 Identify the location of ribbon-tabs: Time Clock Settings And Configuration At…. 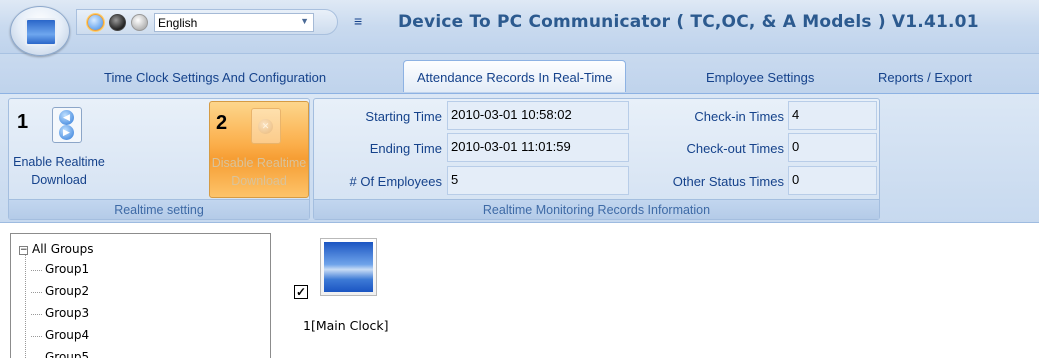
(519, 74).